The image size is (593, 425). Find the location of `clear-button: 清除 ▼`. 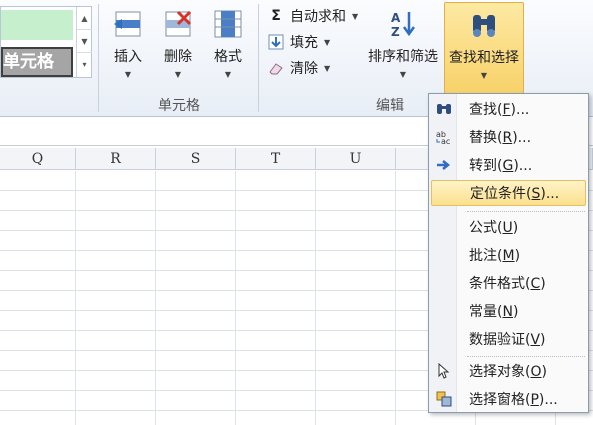

clear-button: 清除 ▼ is located at coordinates (299, 68).